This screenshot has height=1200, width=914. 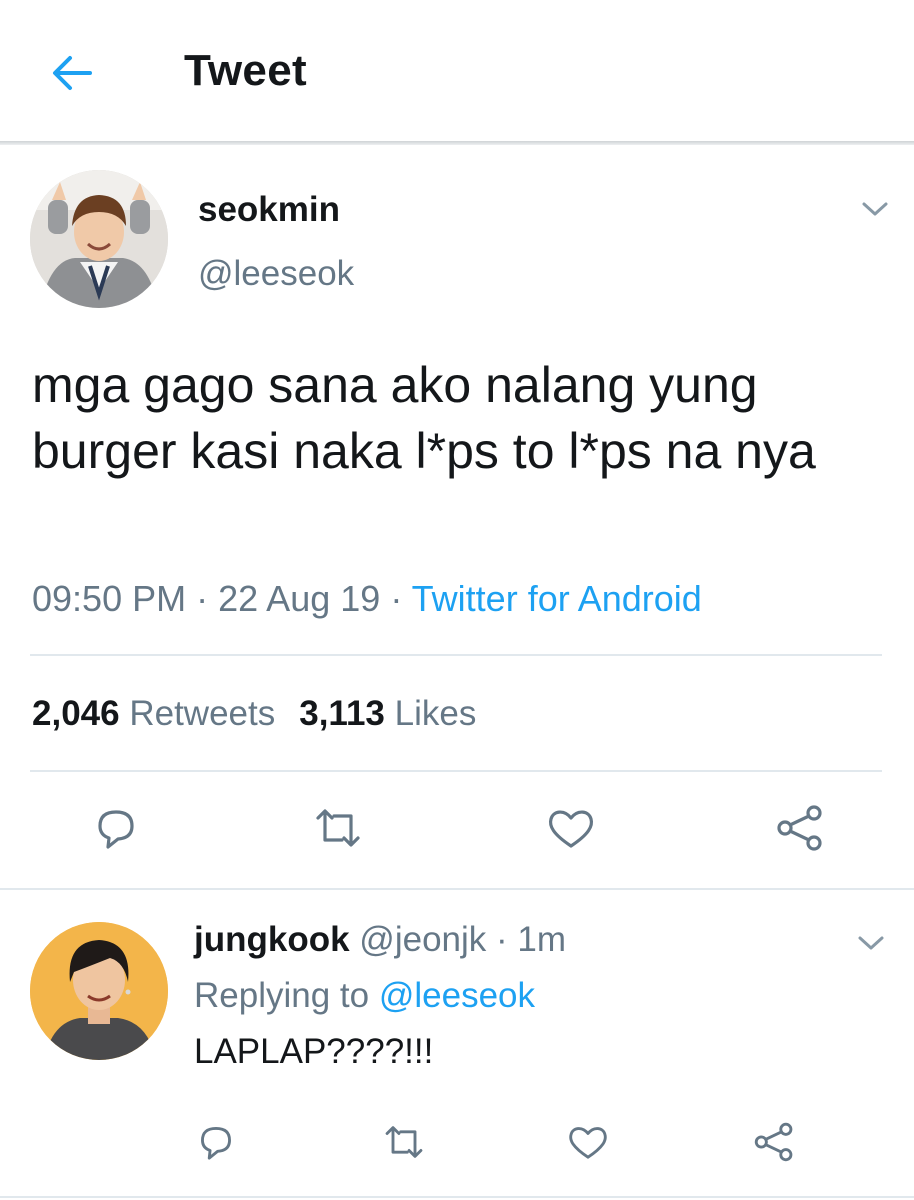 I want to click on retweets-label: Retweets, so click(x=202, y=713).